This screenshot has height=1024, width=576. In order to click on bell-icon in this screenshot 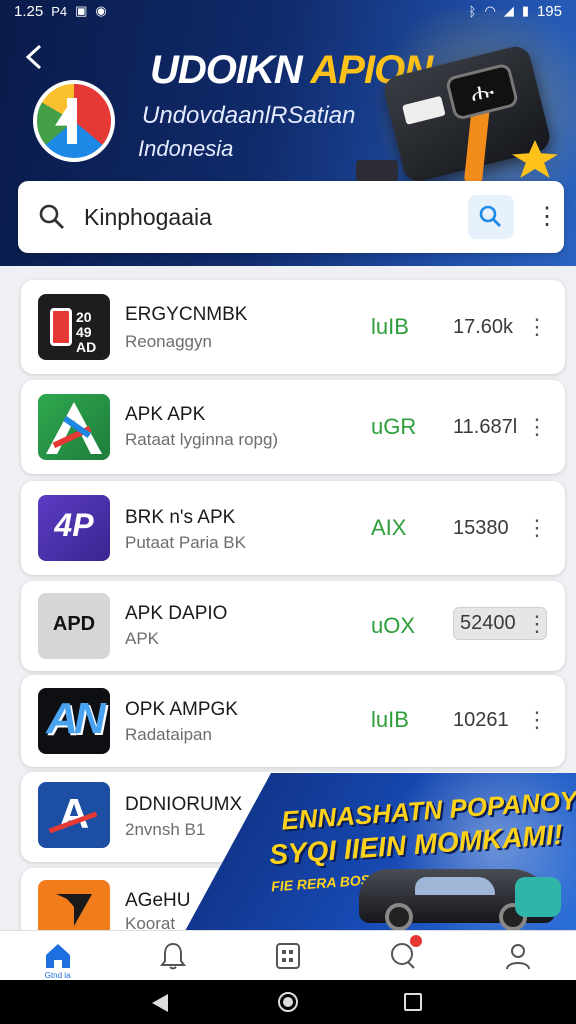, I will do `click(172, 955)`.